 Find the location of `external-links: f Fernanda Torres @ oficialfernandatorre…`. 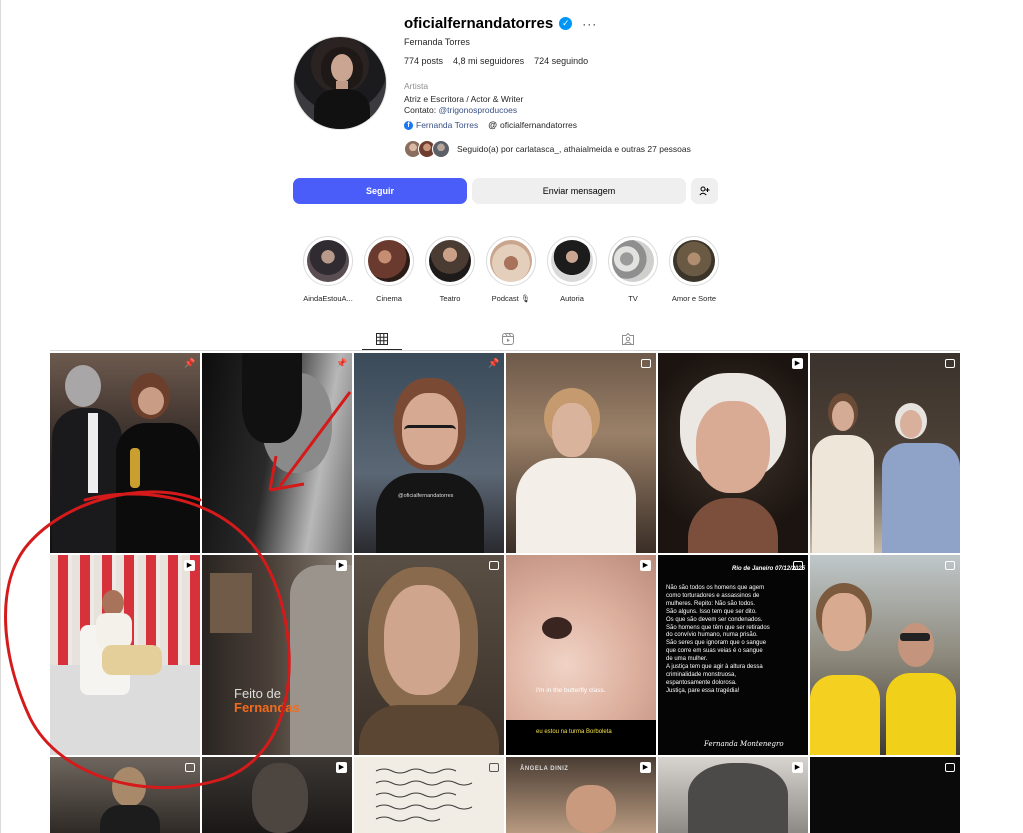

external-links: f Fernanda Torres @ oficialfernandatorre… is located at coordinates (490, 125).